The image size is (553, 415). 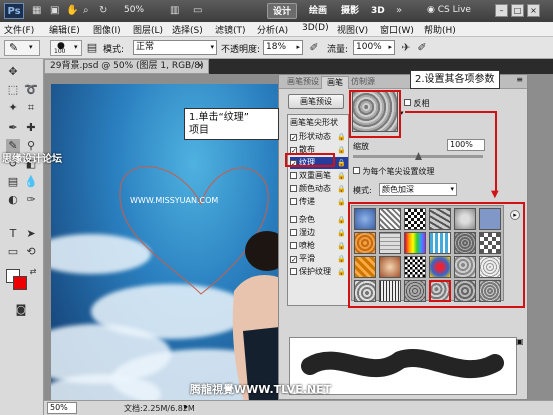 What do you see at coordinates (13, 182) in the screenshot?
I see `gradient-tool-icon: ▤` at bounding box center [13, 182].